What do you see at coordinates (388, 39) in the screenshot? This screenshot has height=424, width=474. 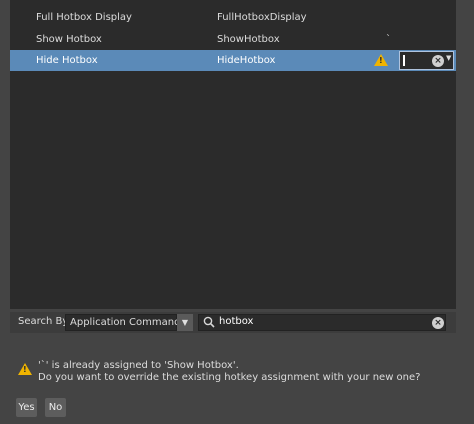 I see `hotkey-value: `` at bounding box center [388, 39].